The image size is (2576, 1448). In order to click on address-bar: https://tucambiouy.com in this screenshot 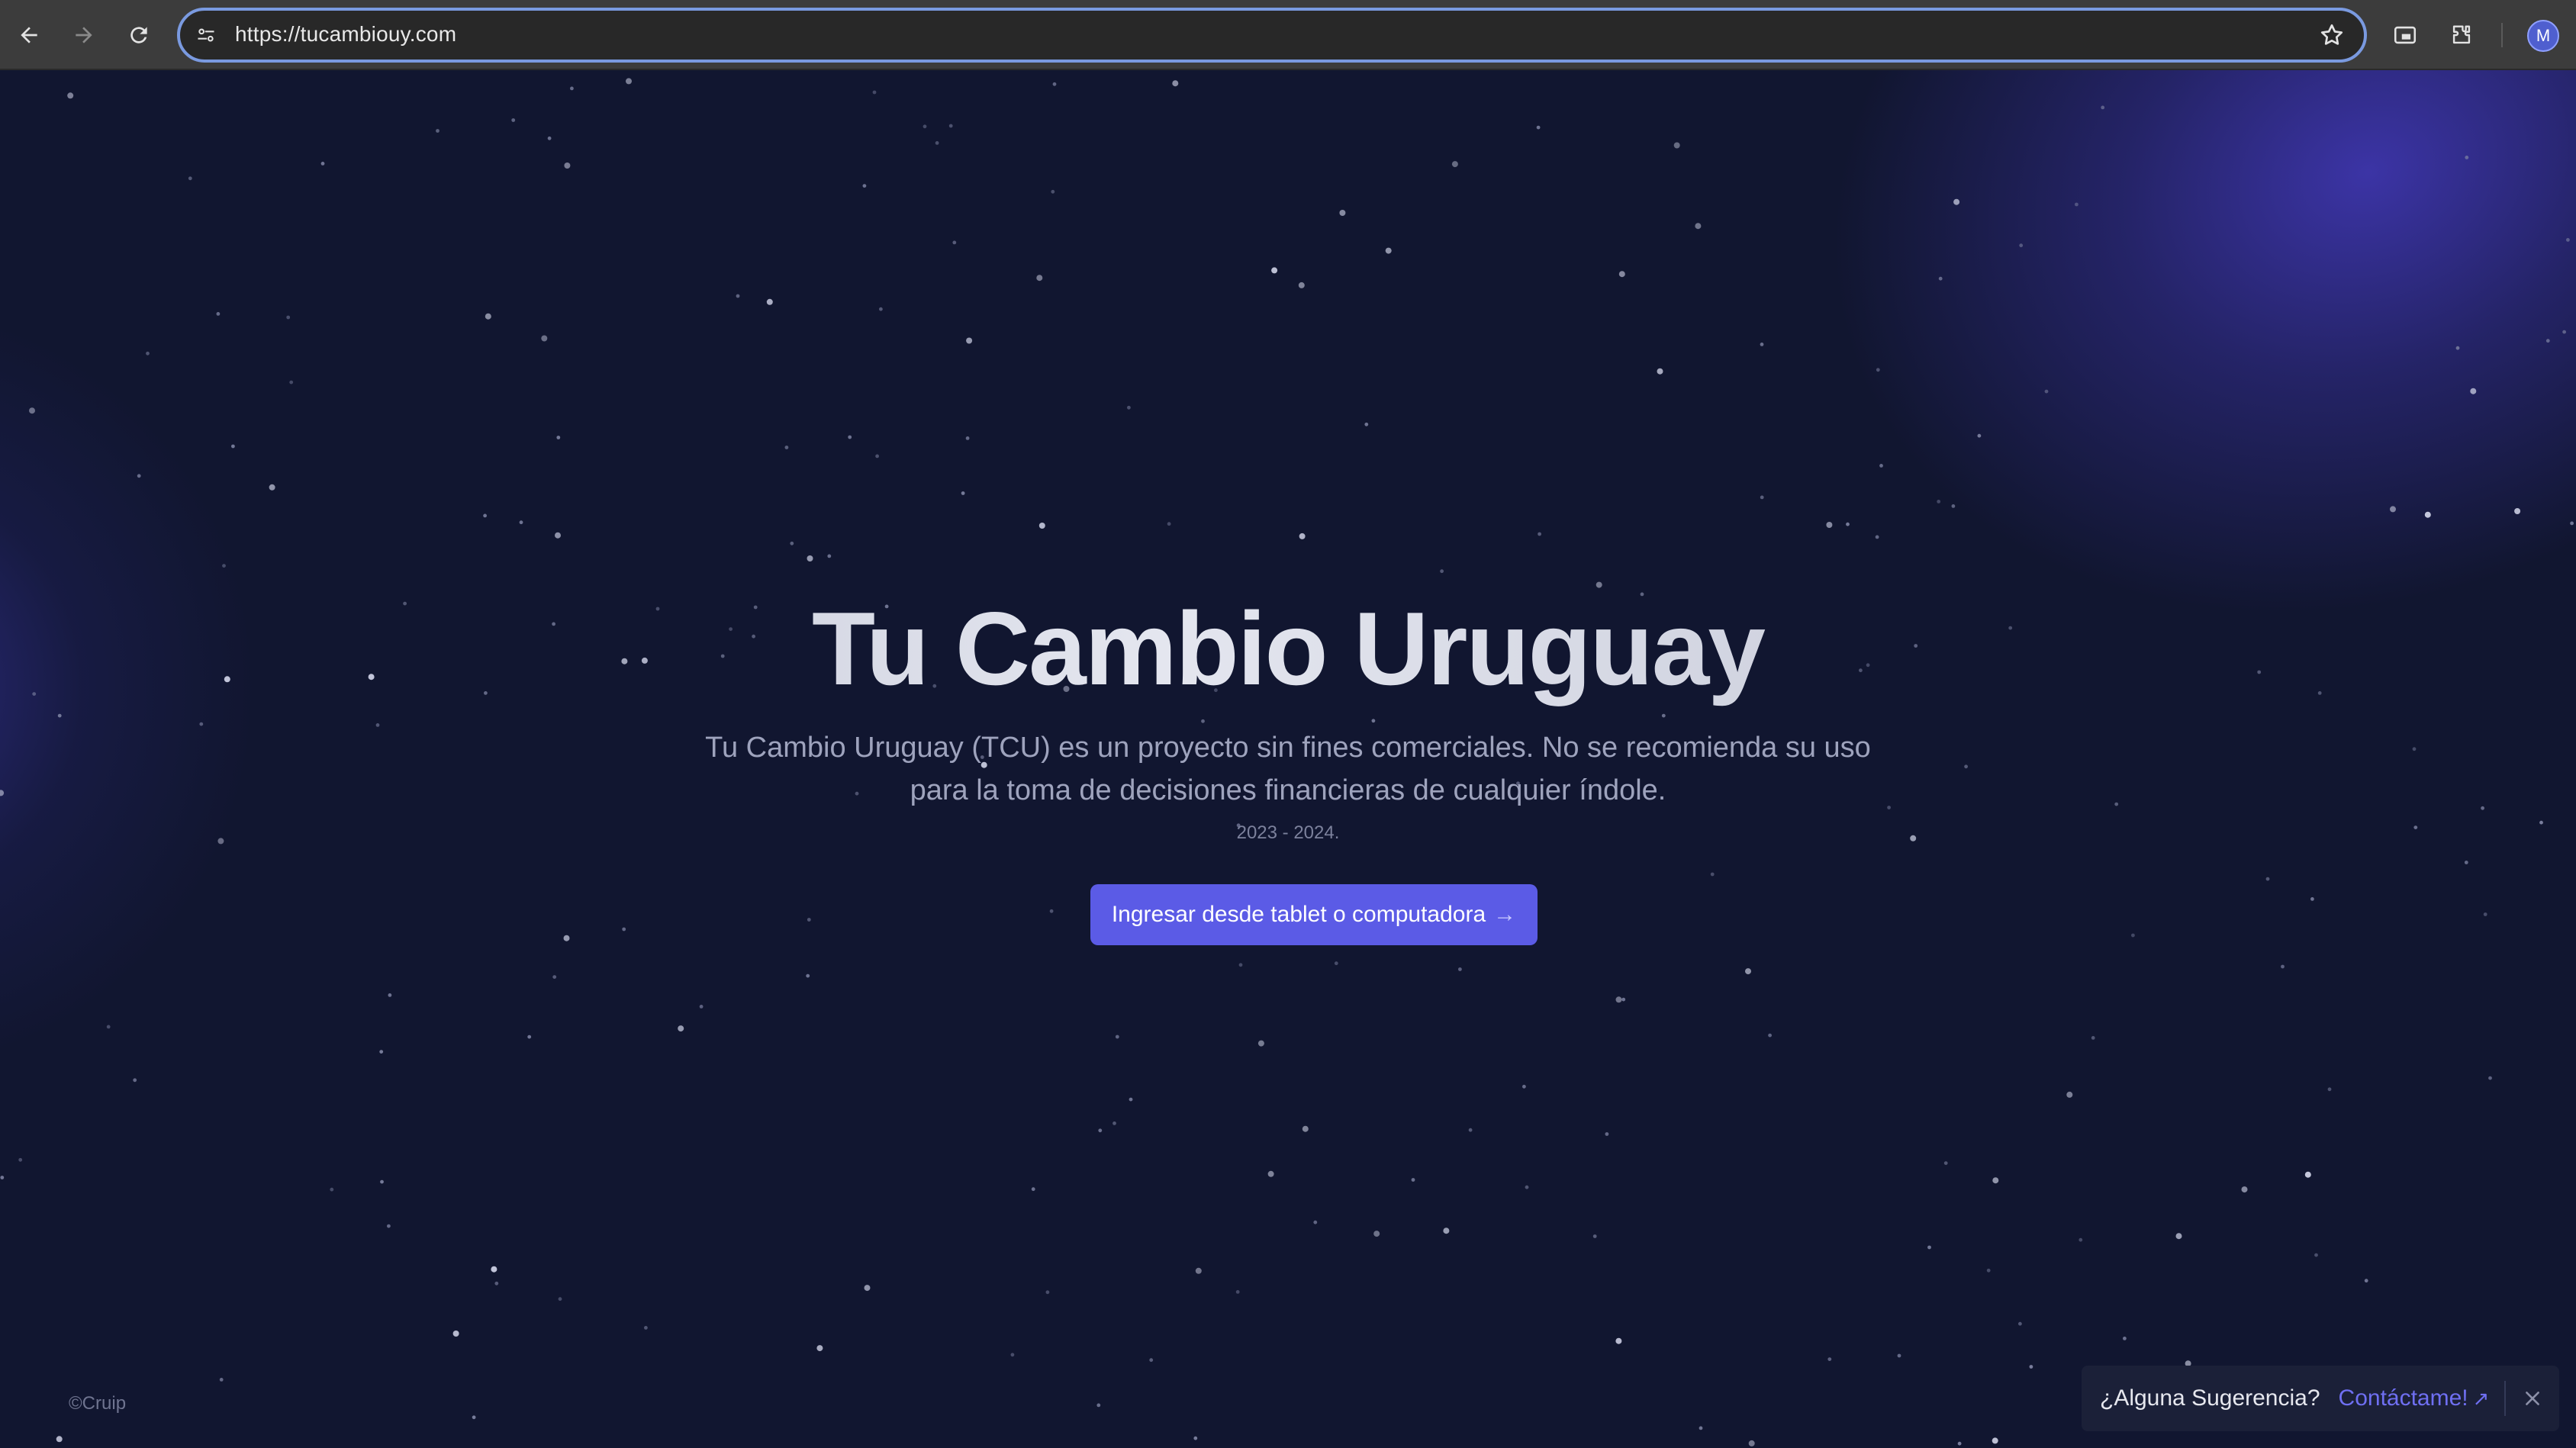, I will do `click(1272, 35)`.